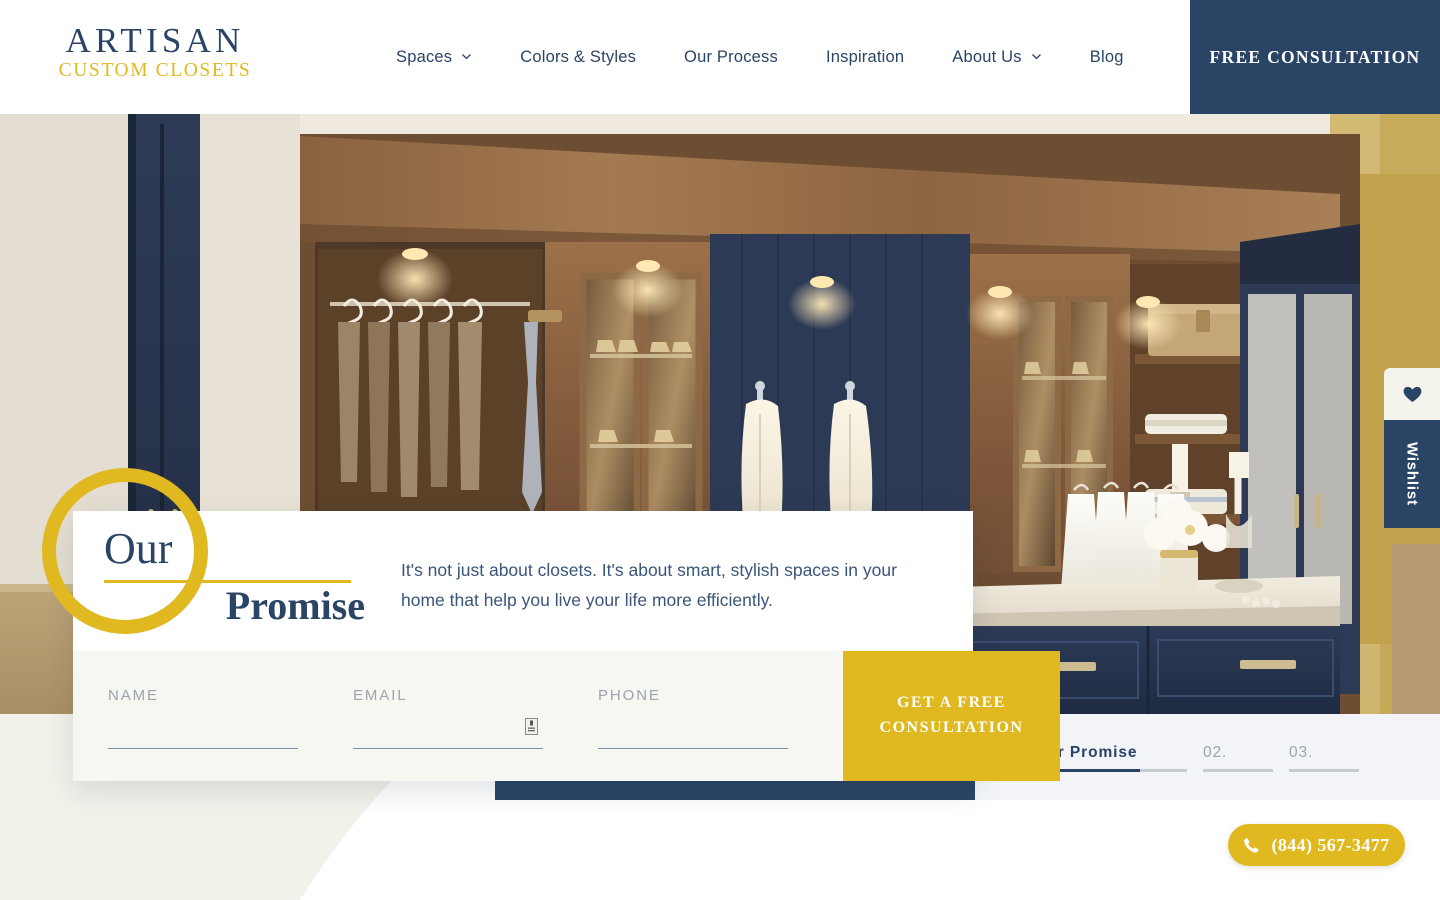  I want to click on form-fields: NAME EMAIL PHONE, so click(458, 716).